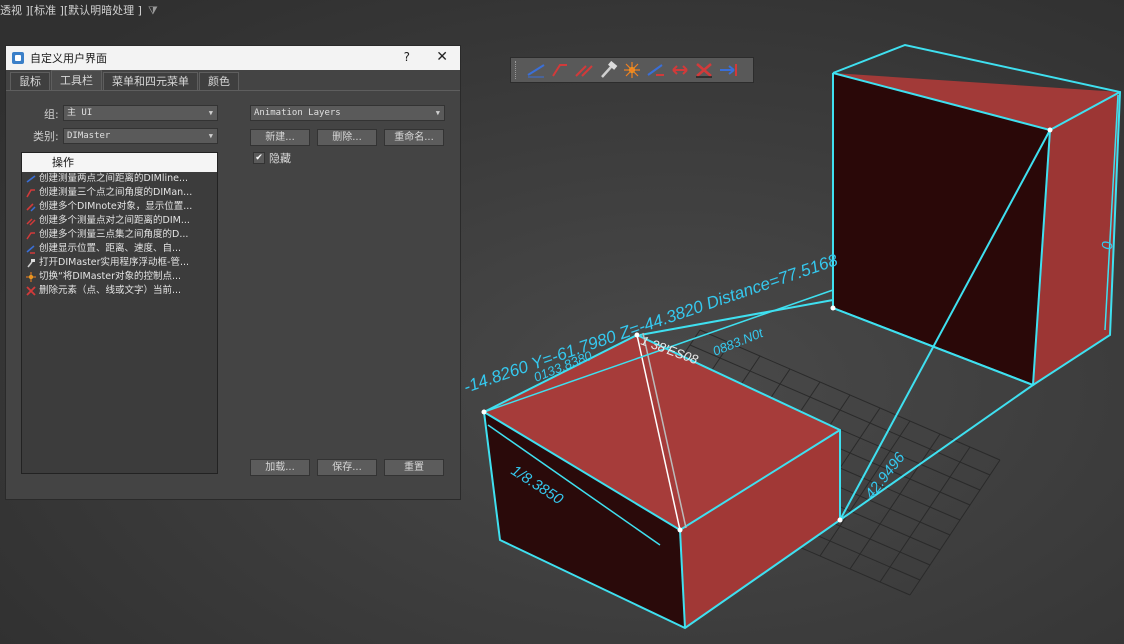 The width and height of the screenshot is (1124, 644). Describe the element at coordinates (1107, 245) in the screenshot. I see `dimension-right-side-text: 0` at that location.